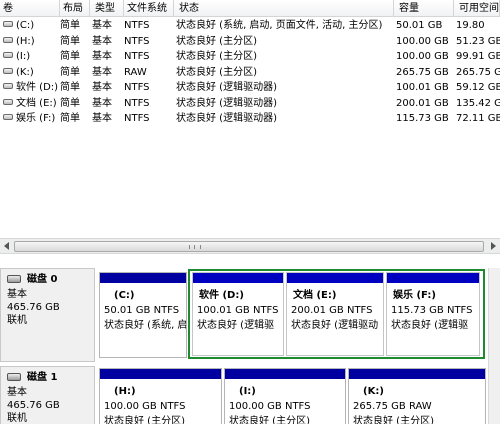  I want to click on column-header-status: 状态, so click(285, 8).